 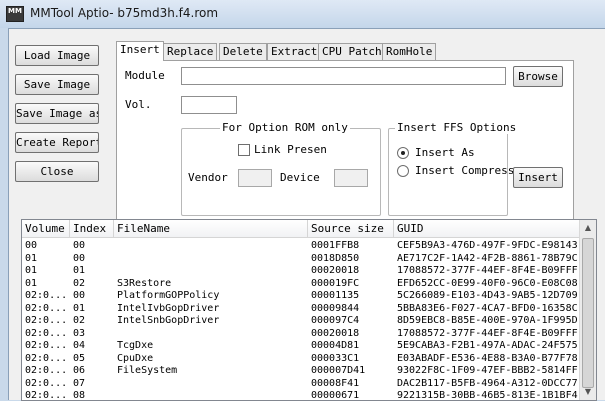 What do you see at coordinates (124, 13) in the screenshot?
I see `window-title: MMTool Aptio- b75md3h.f4.rom` at bounding box center [124, 13].